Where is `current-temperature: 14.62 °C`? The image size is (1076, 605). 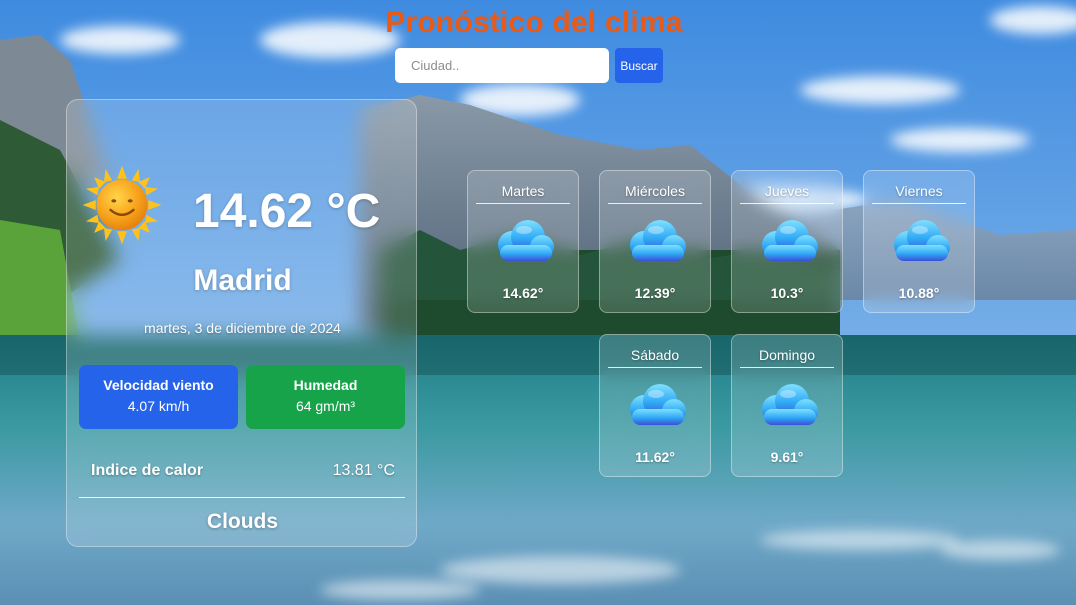 current-temperature: 14.62 °C is located at coordinates (287, 211).